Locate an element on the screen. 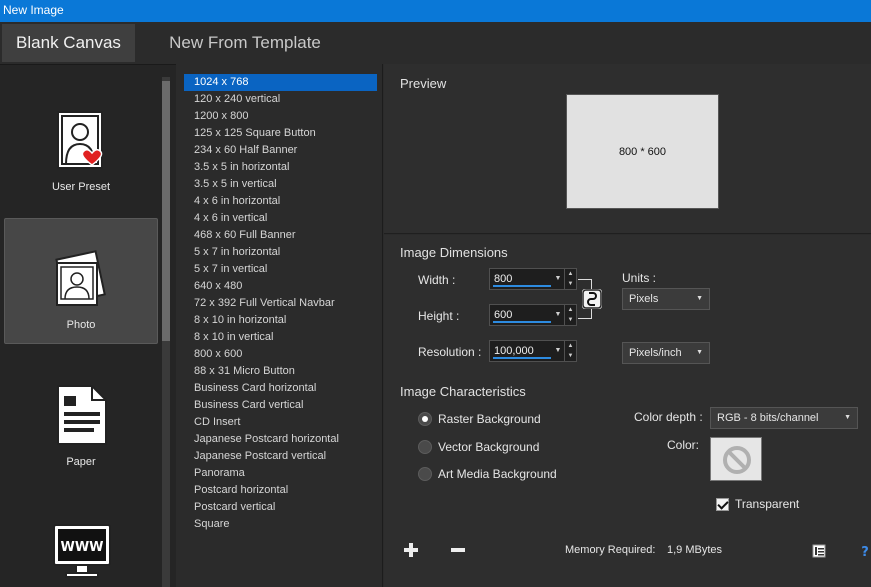 The image size is (871, 587). radio-label: Raster Background is located at coordinates (489, 419).